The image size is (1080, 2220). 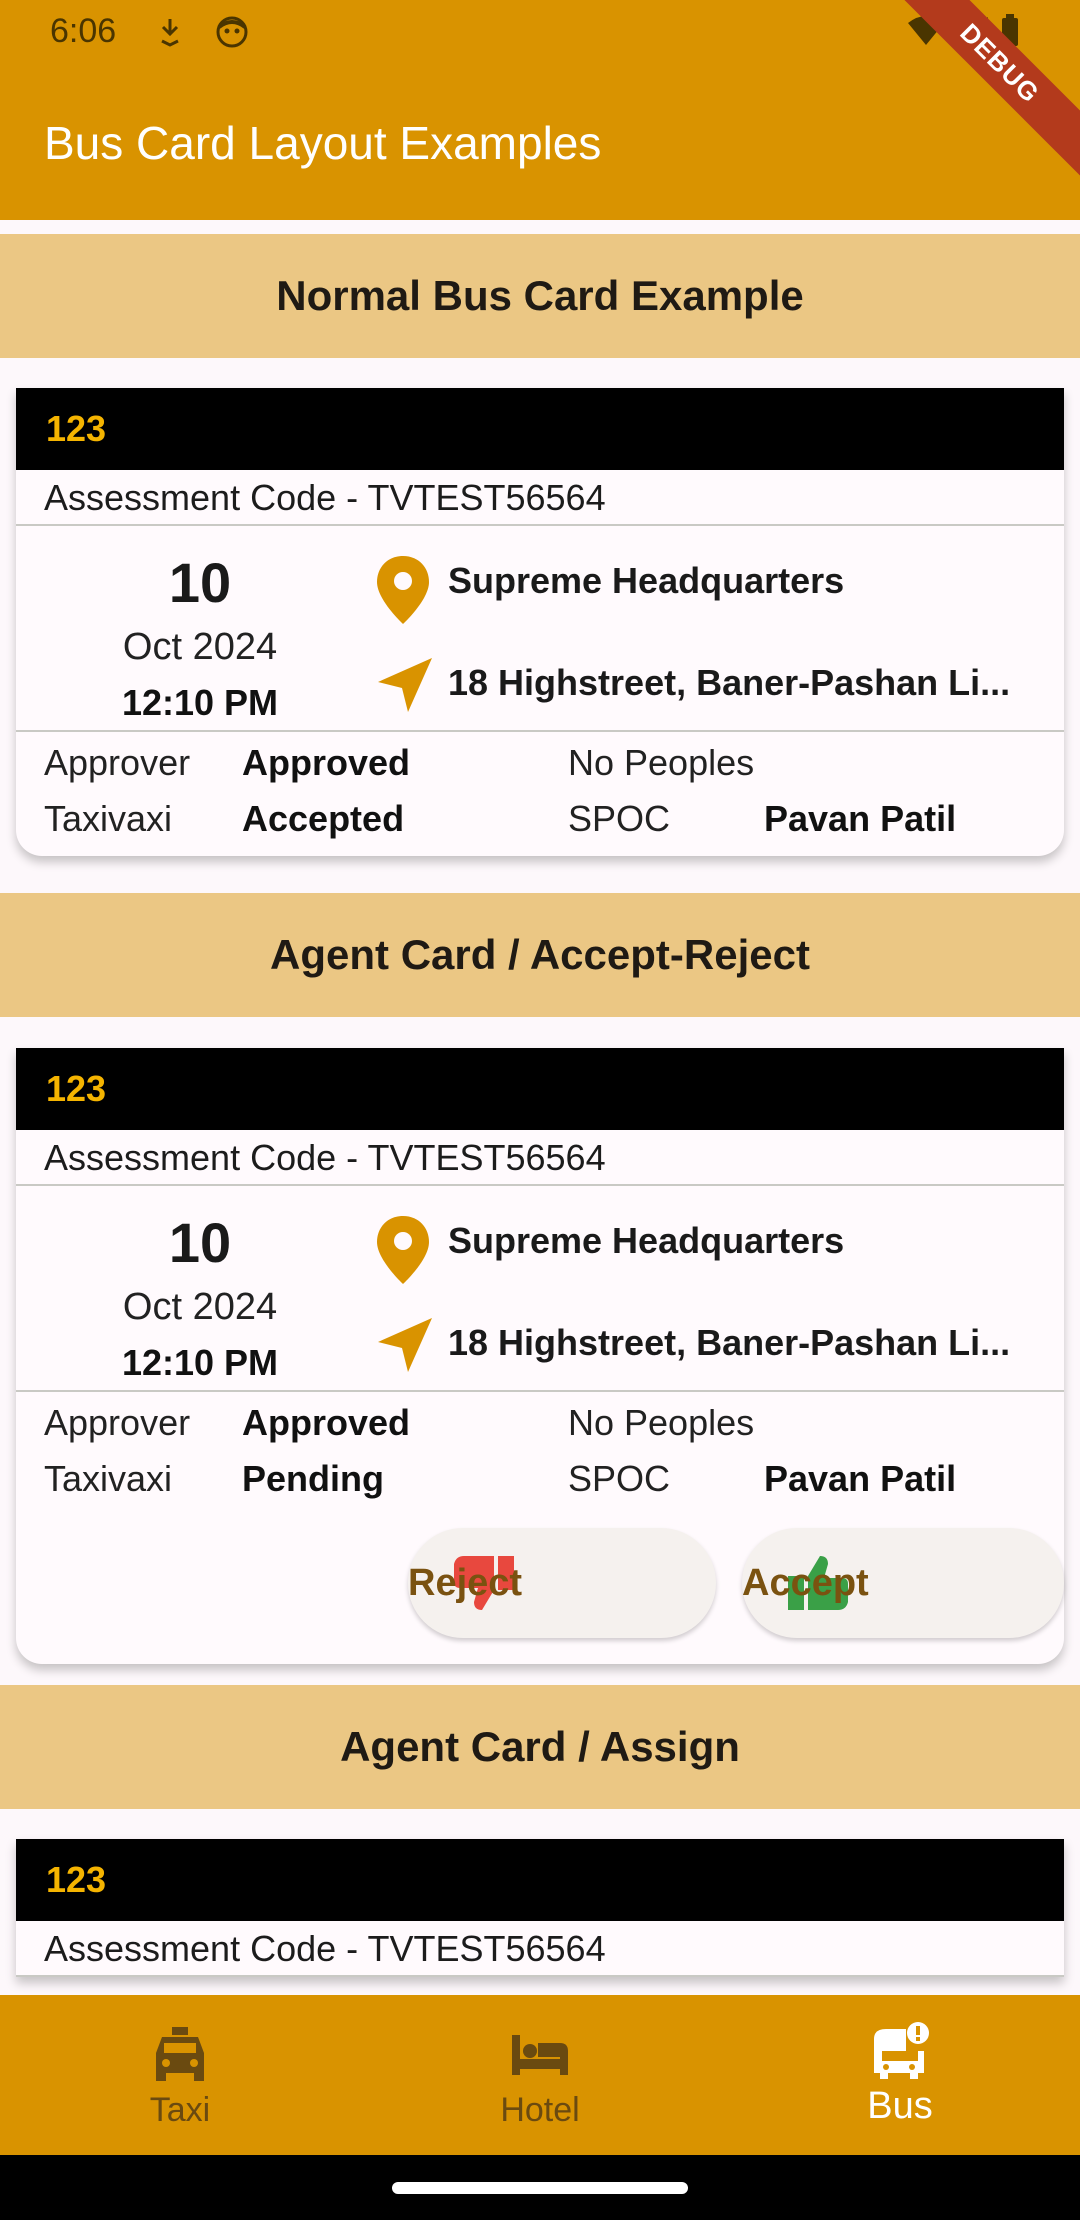 I want to click on nav-item-bus: Bus, so click(x=900, y=2075).